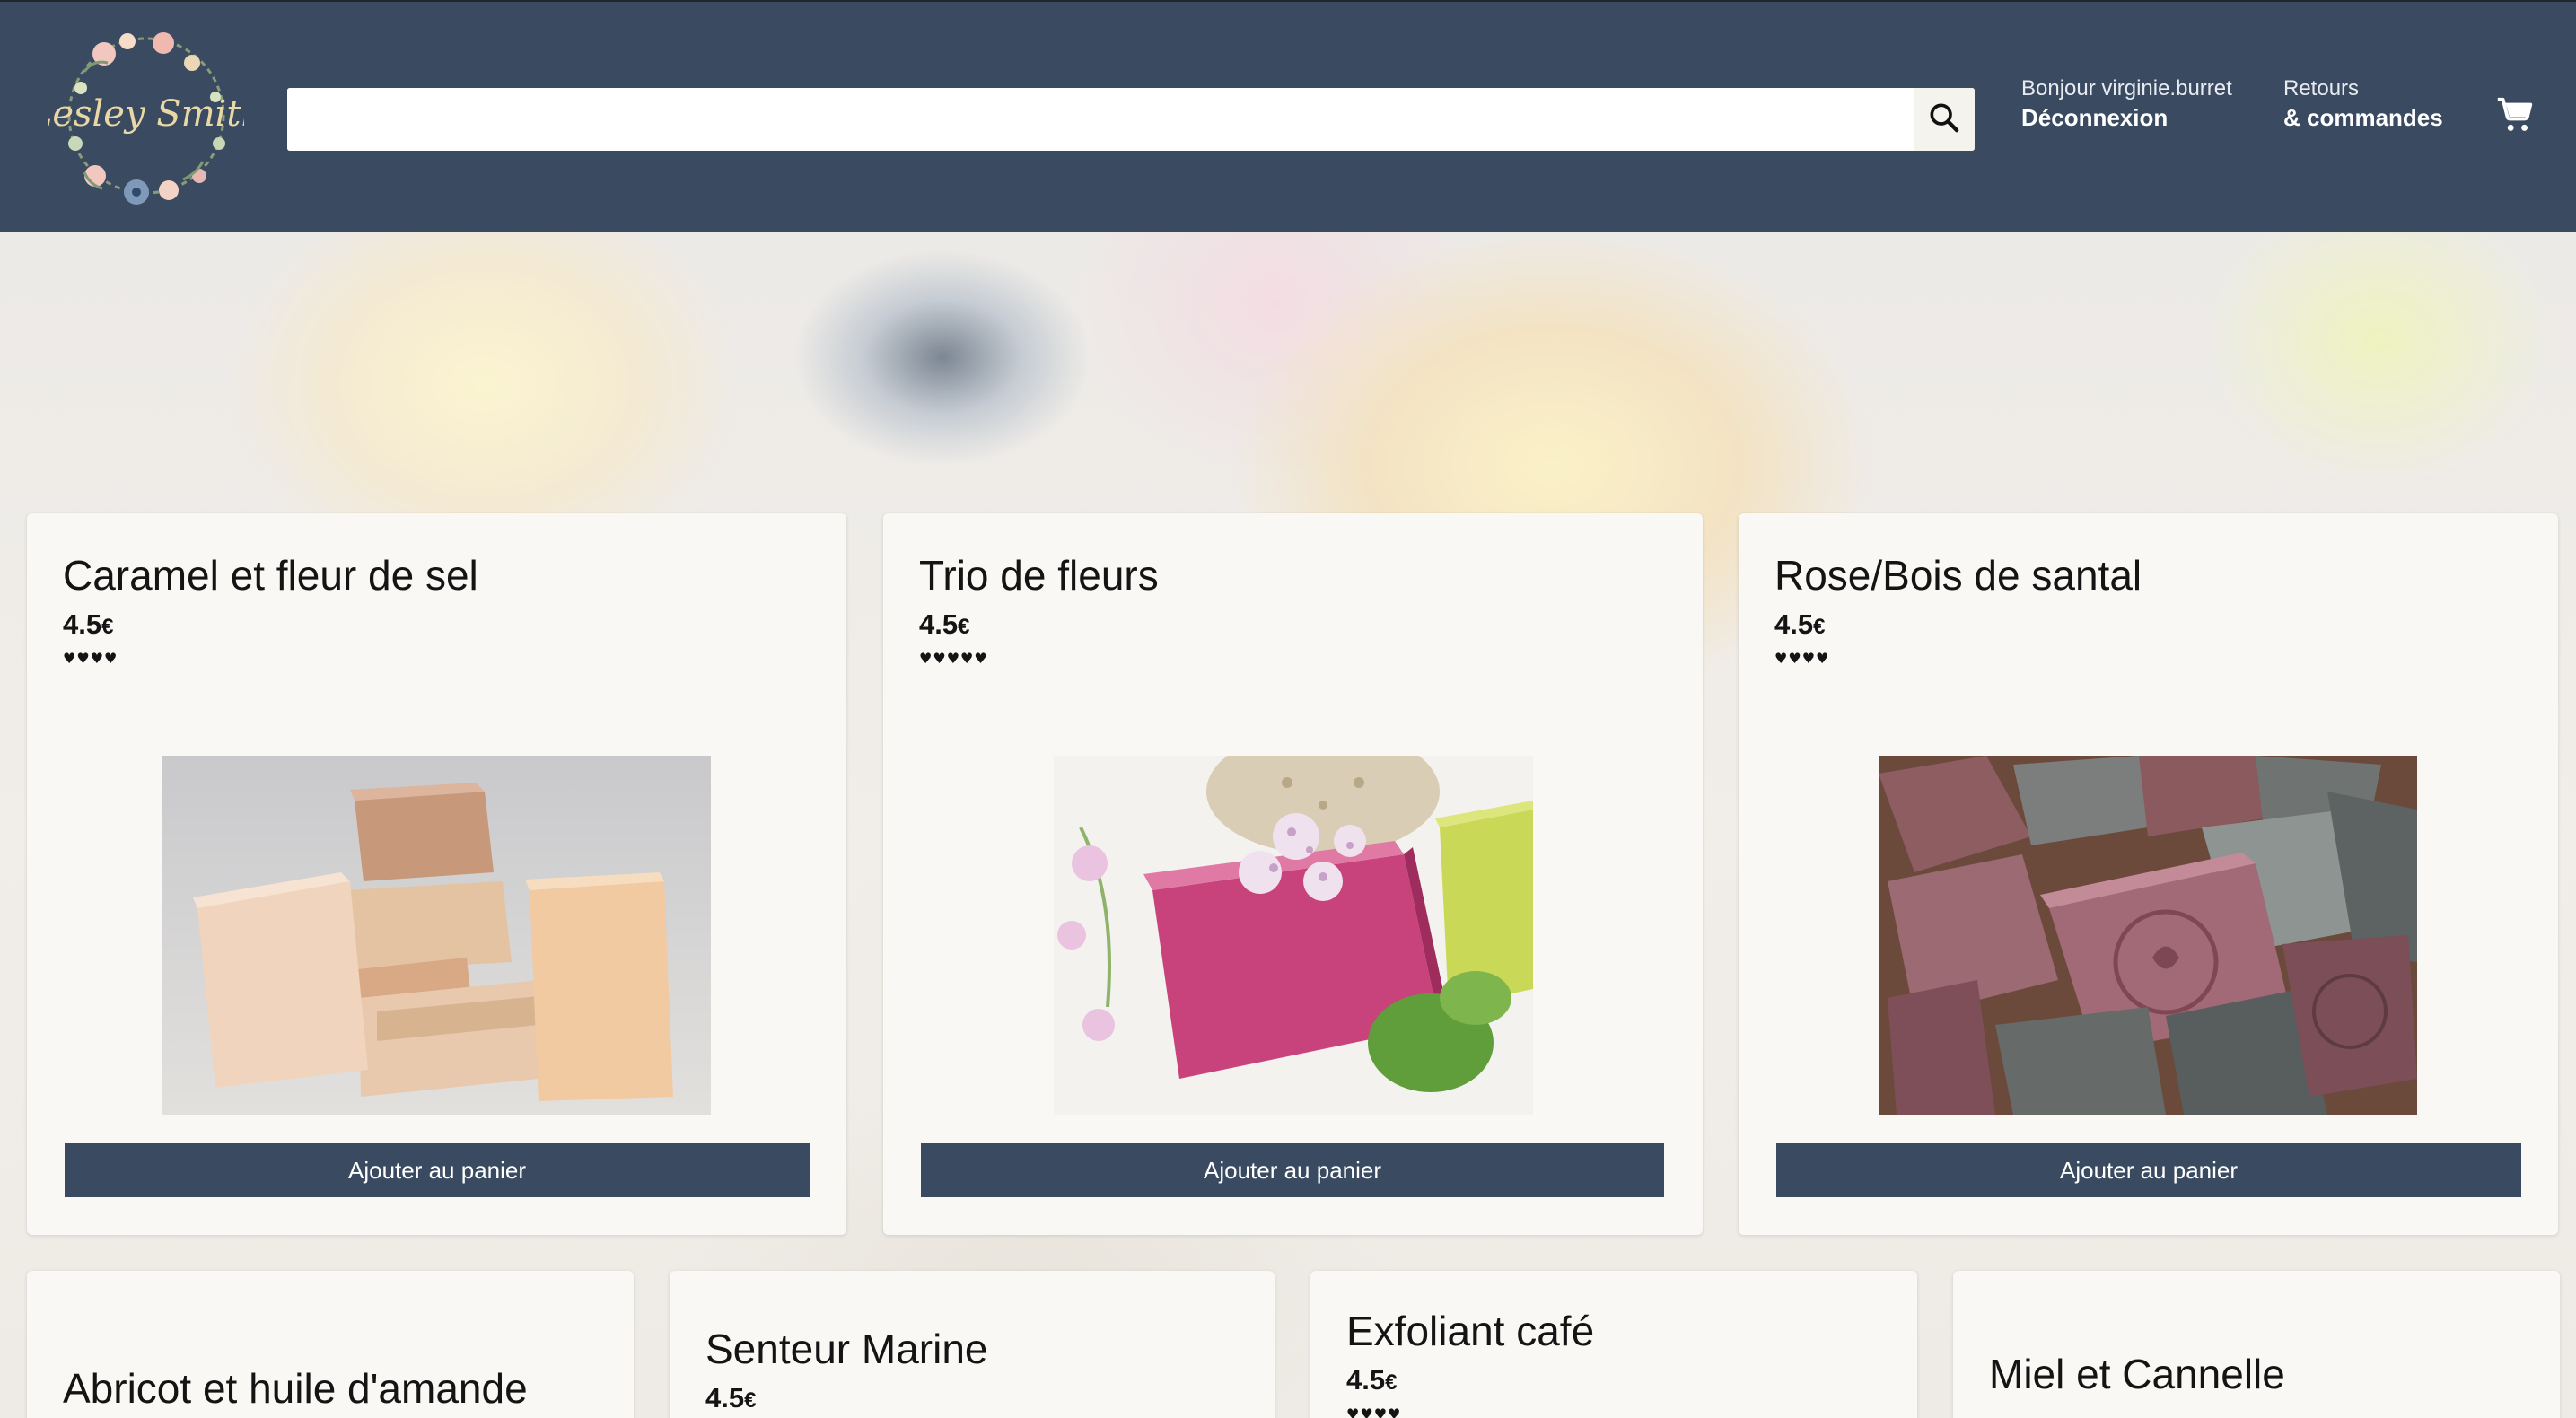 This screenshot has width=2576, height=1418. I want to click on shopping-cart-icon, so click(2515, 117).